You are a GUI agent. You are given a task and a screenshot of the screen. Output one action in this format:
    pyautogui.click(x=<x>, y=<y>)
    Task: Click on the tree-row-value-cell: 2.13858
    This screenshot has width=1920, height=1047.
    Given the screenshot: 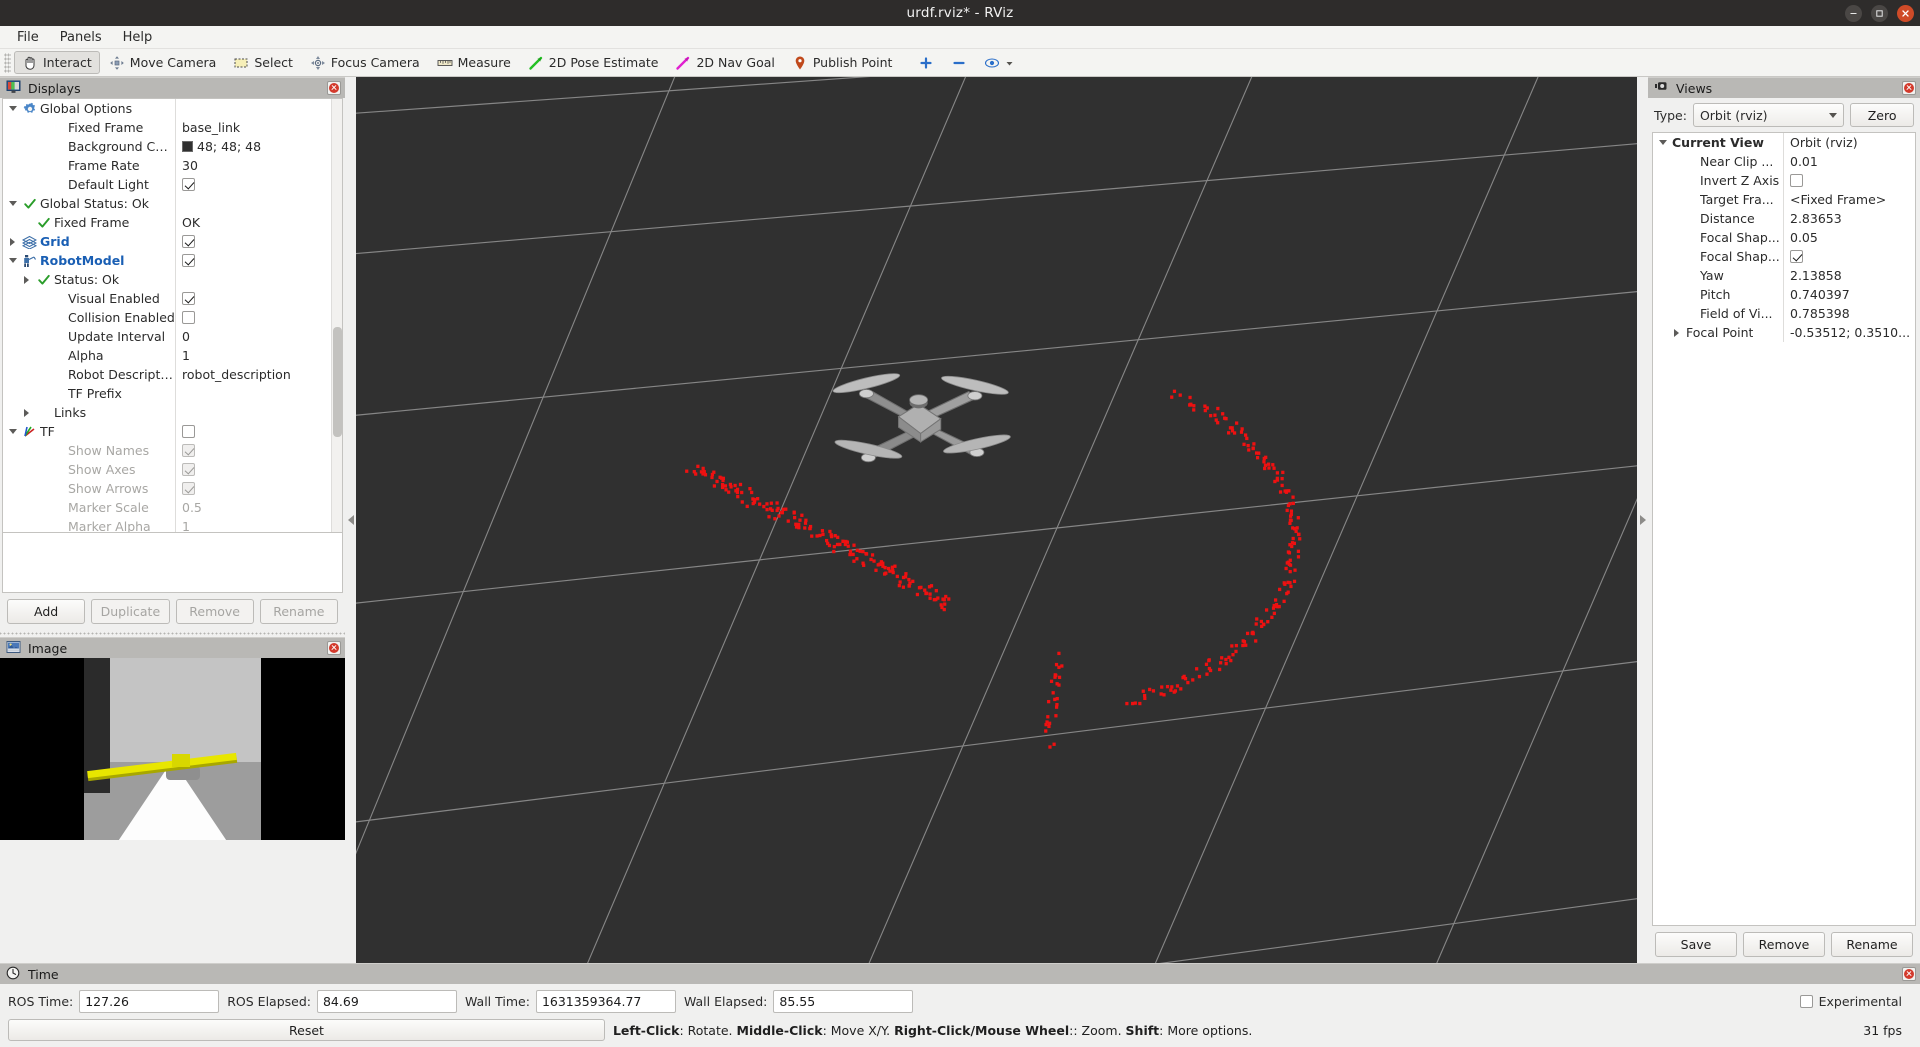 What is the action you would take?
    pyautogui.click(x=1849, y=275)
    